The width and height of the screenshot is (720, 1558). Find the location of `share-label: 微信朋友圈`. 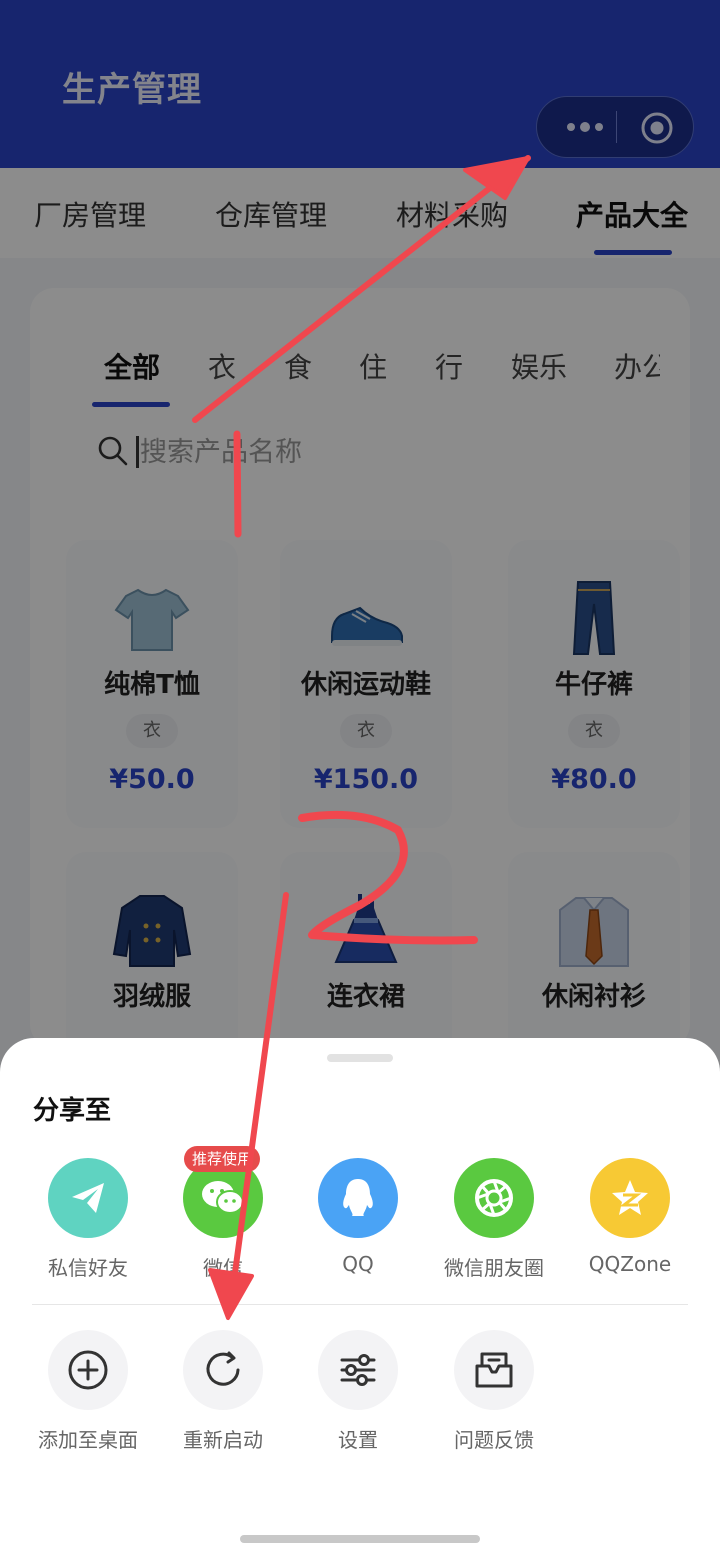

share-label: 微信朋友圈 is located at coordinates (494, 1268).